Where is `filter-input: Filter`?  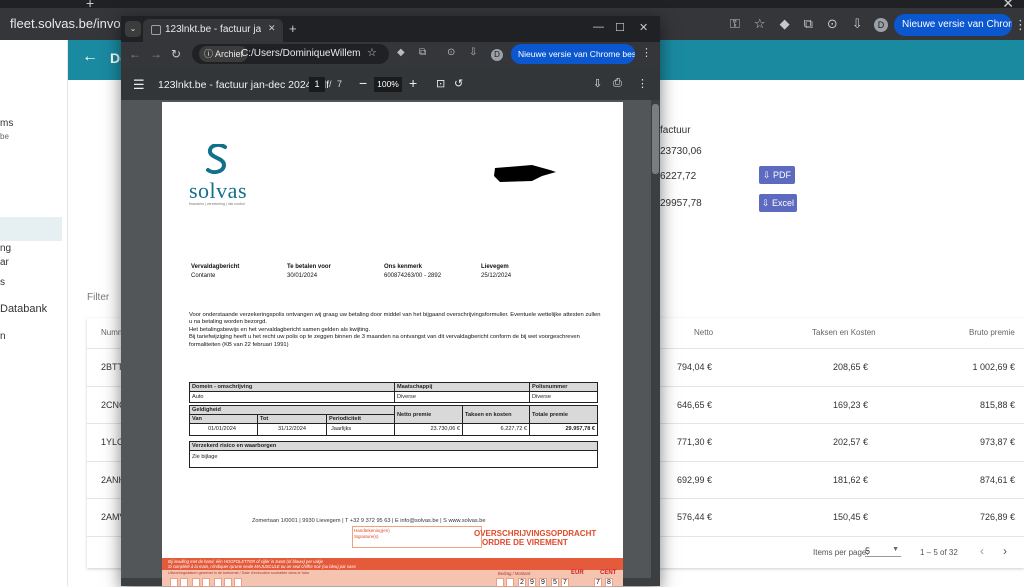
filter-input: Filter is located at coordinates (98, 297).